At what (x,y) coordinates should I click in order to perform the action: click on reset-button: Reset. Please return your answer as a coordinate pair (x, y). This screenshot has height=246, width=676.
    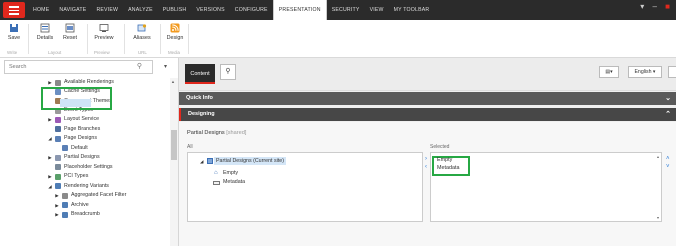
    Looking at the image, I should click on (70, 32).